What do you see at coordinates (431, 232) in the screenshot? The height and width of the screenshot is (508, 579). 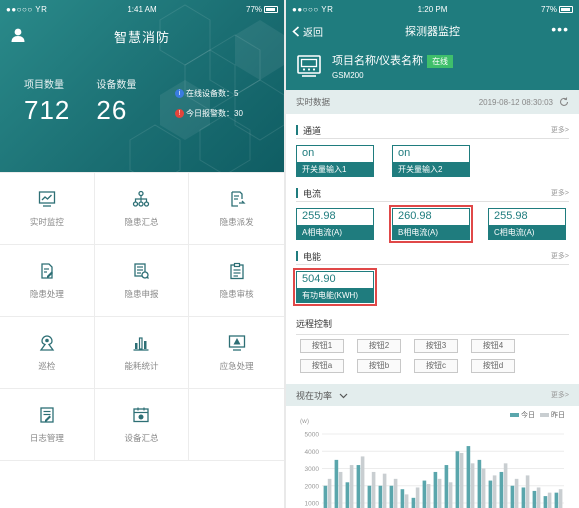 I see `tile-label: B相电流(A)` at bounding box center [431, 232].